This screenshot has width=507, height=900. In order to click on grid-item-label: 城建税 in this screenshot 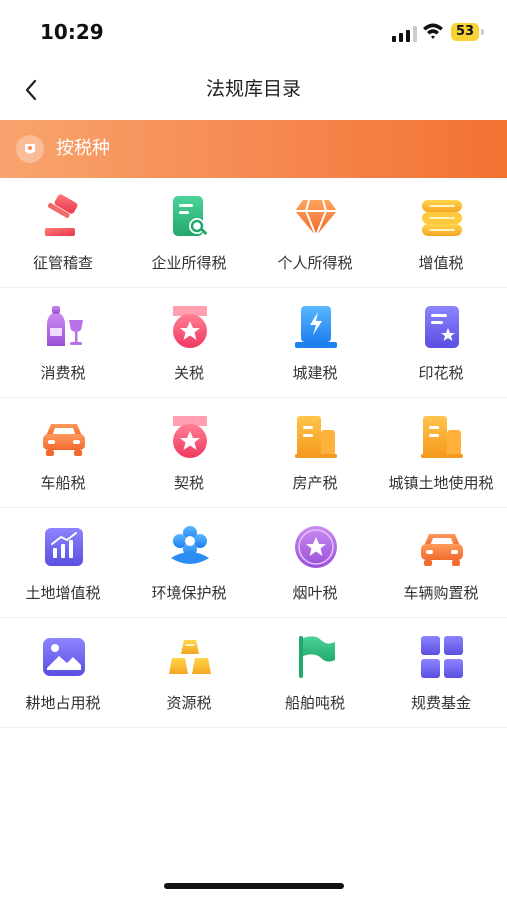, I will do `click(315, 373)`.